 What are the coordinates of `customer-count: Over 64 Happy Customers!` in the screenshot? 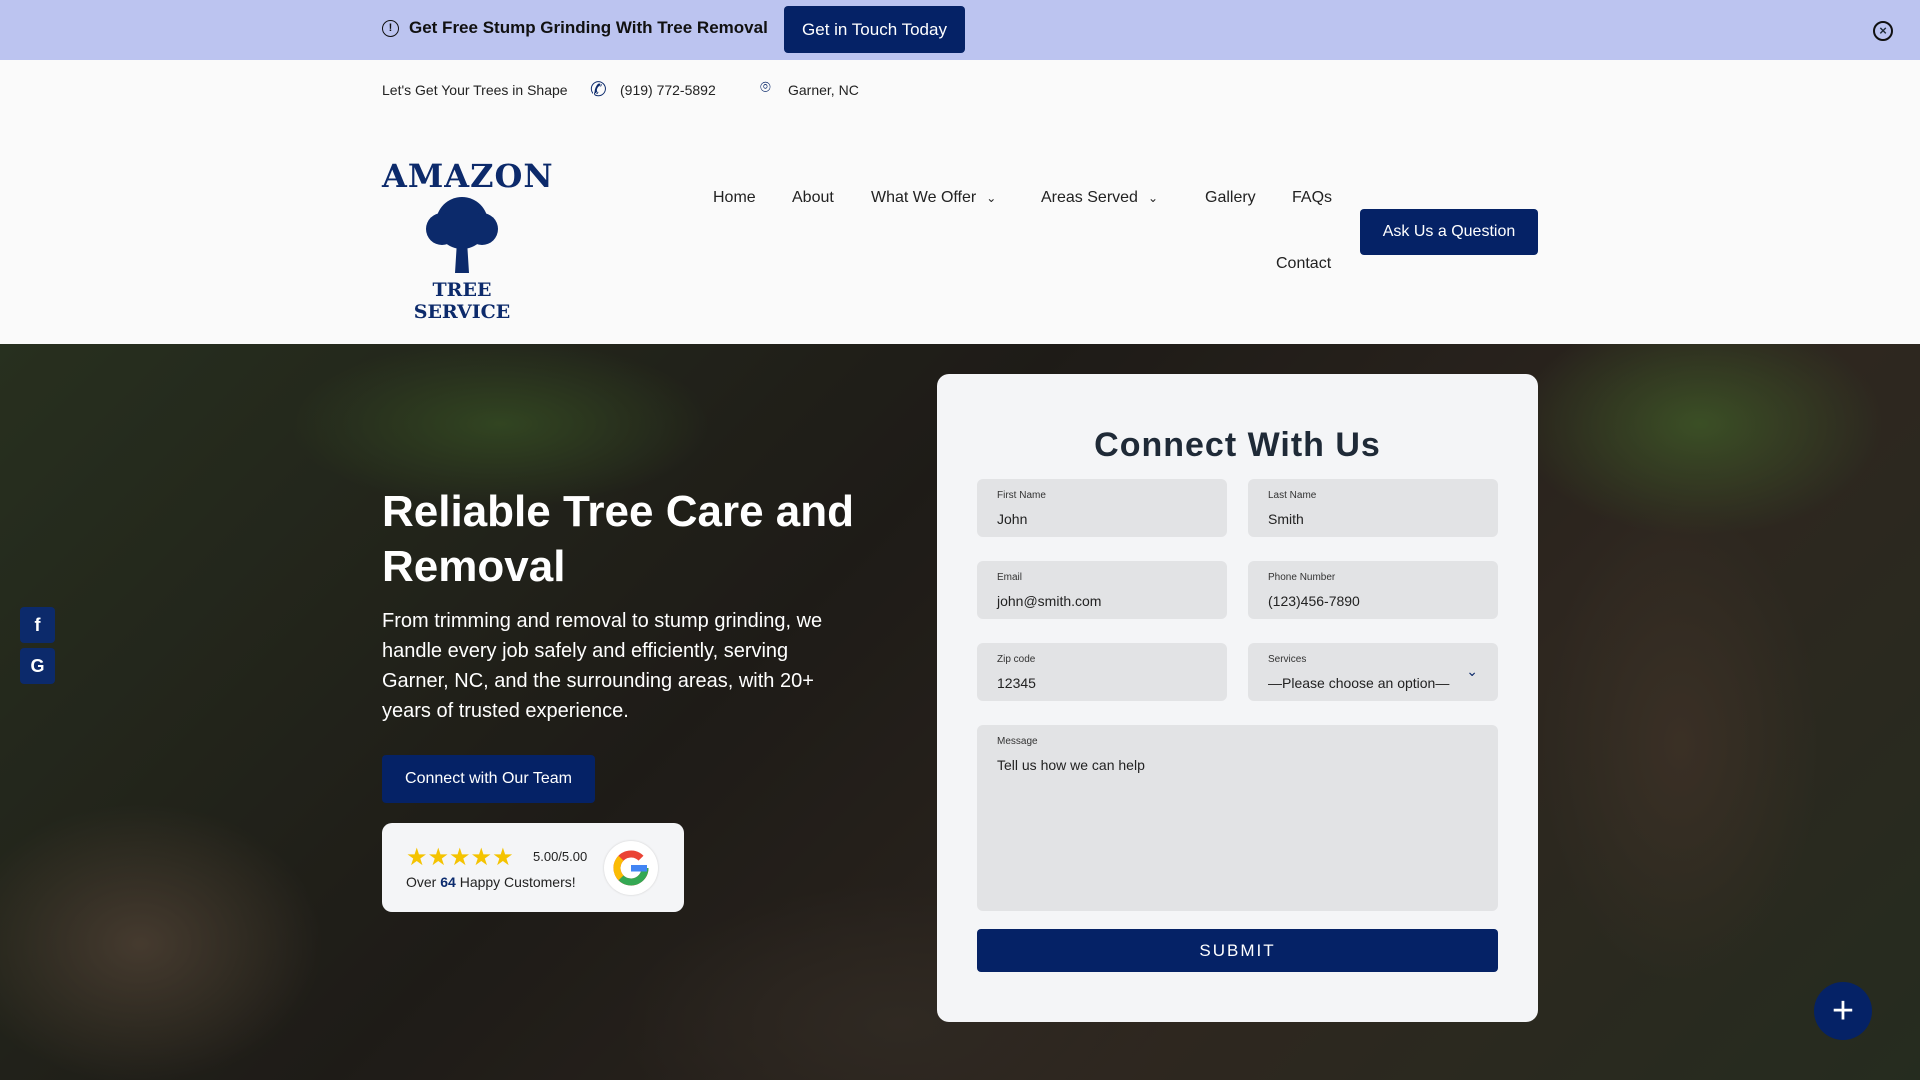 It's located at (491, 882).